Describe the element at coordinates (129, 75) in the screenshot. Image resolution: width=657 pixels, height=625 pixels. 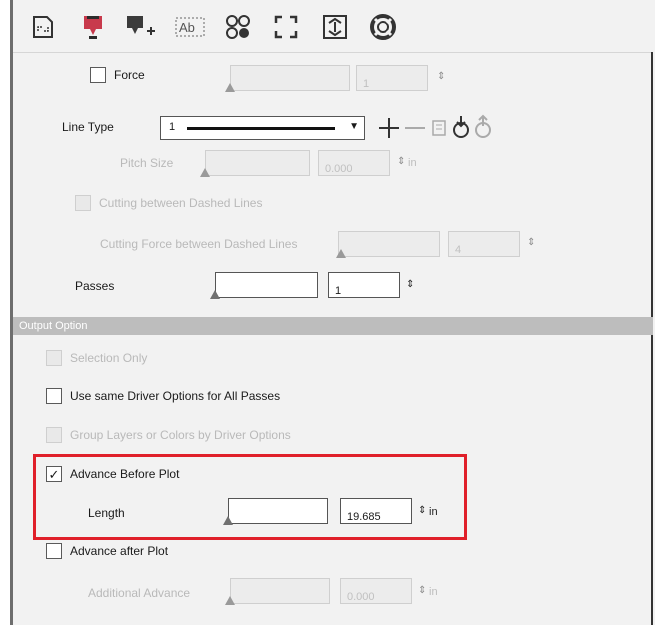
I see `force-label: Force` at that location.